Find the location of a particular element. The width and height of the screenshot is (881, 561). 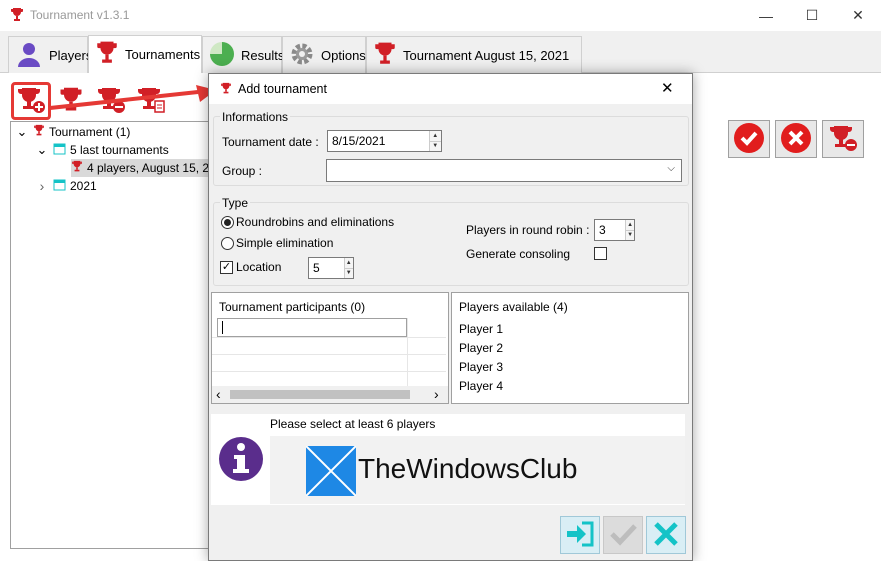

confirm-button is located at coordinates (749, 139).